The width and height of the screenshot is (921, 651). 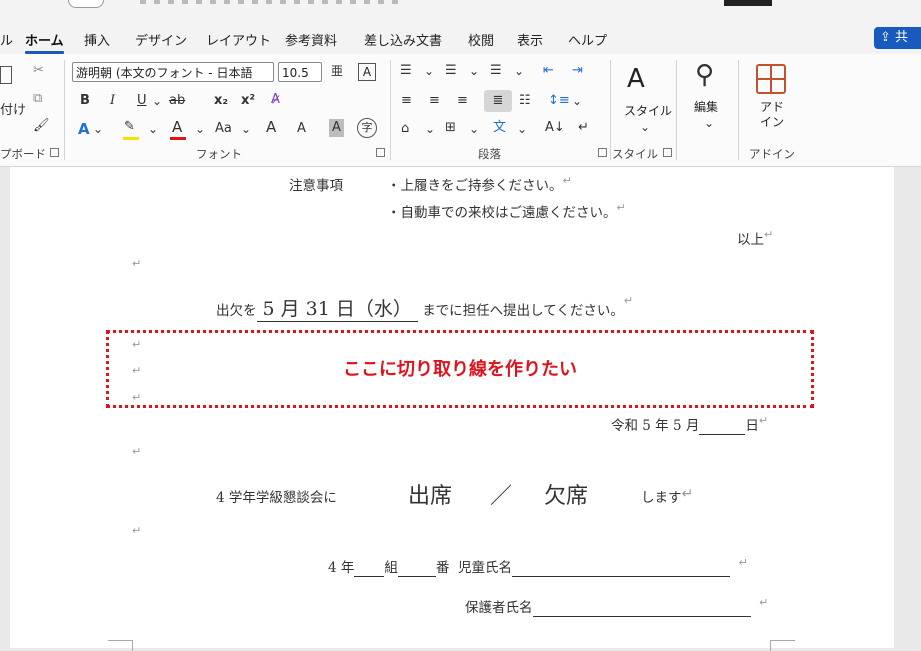 What do you see at coordinates (451, 71) in the screenshot?
I see `numbering-icon: ☰` at bounding box center [451, 71].